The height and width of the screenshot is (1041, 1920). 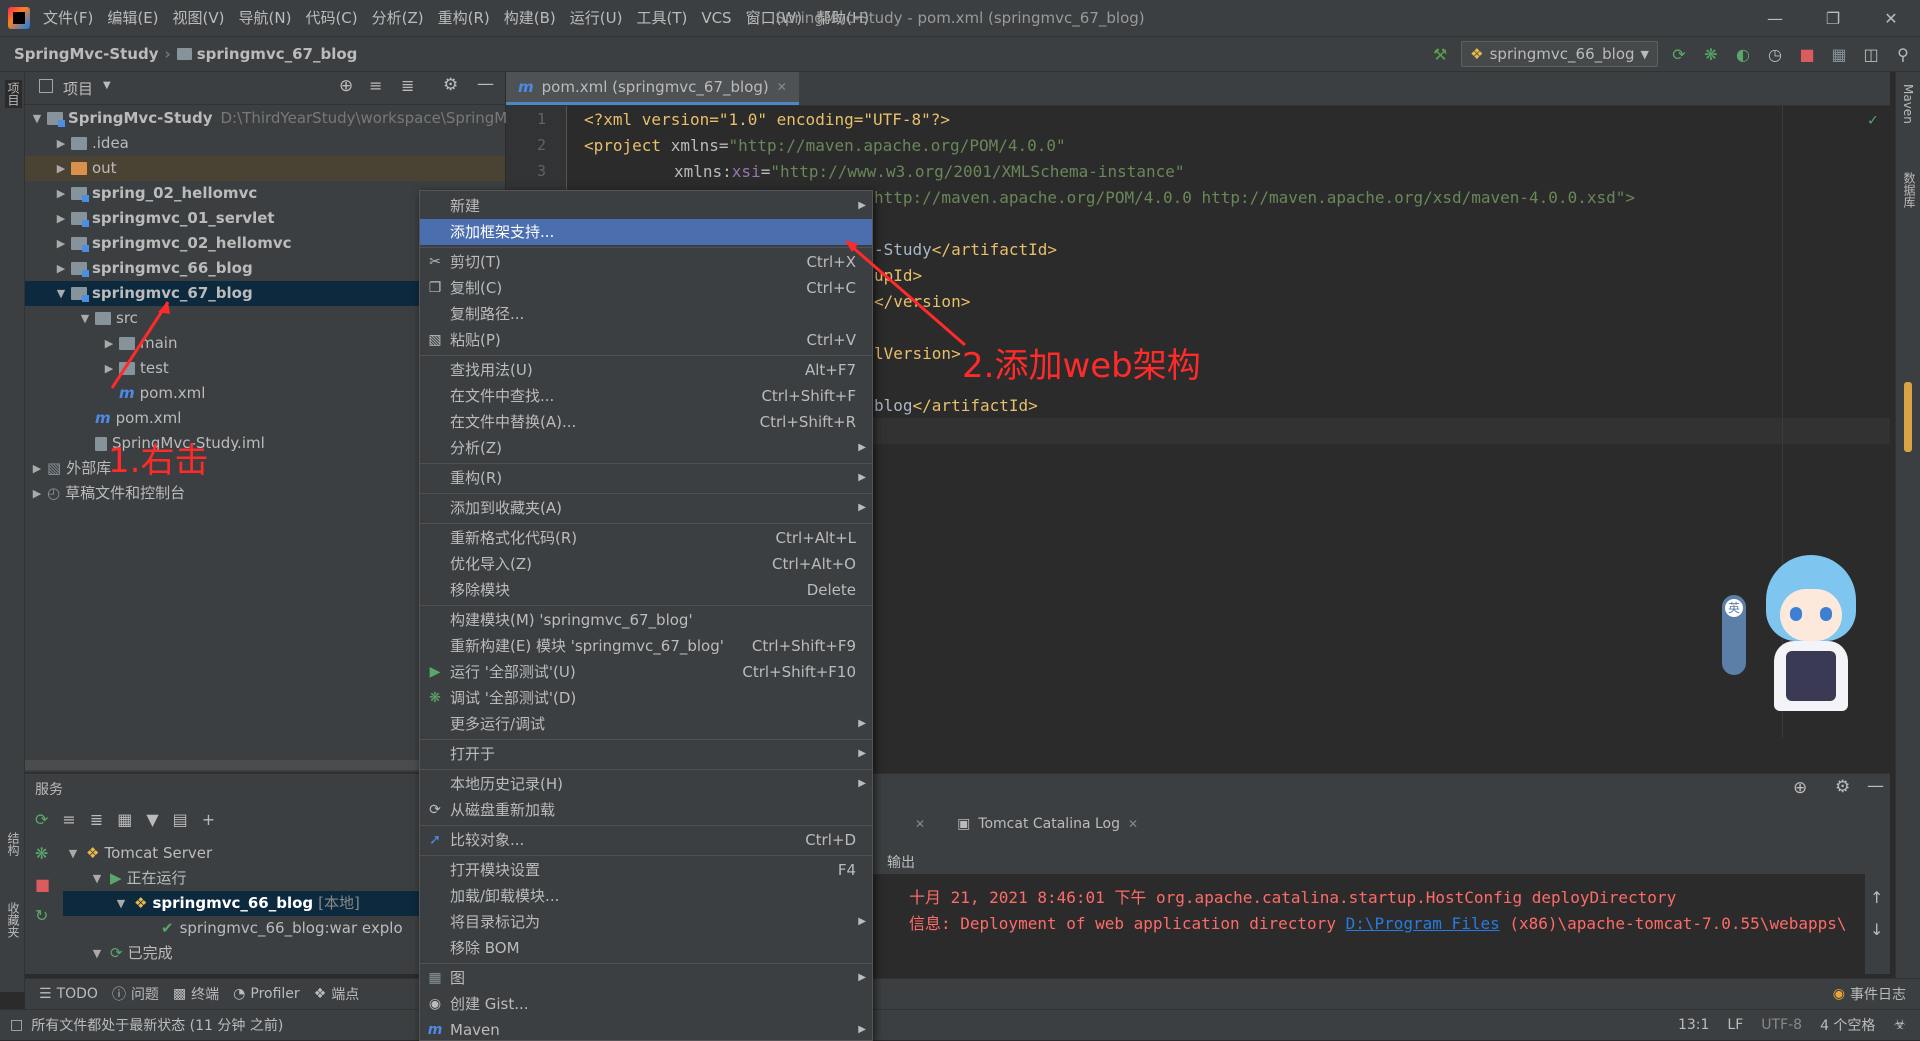 I want to click on annotation-step-1: 1.右击, so click(x=158, y=461).